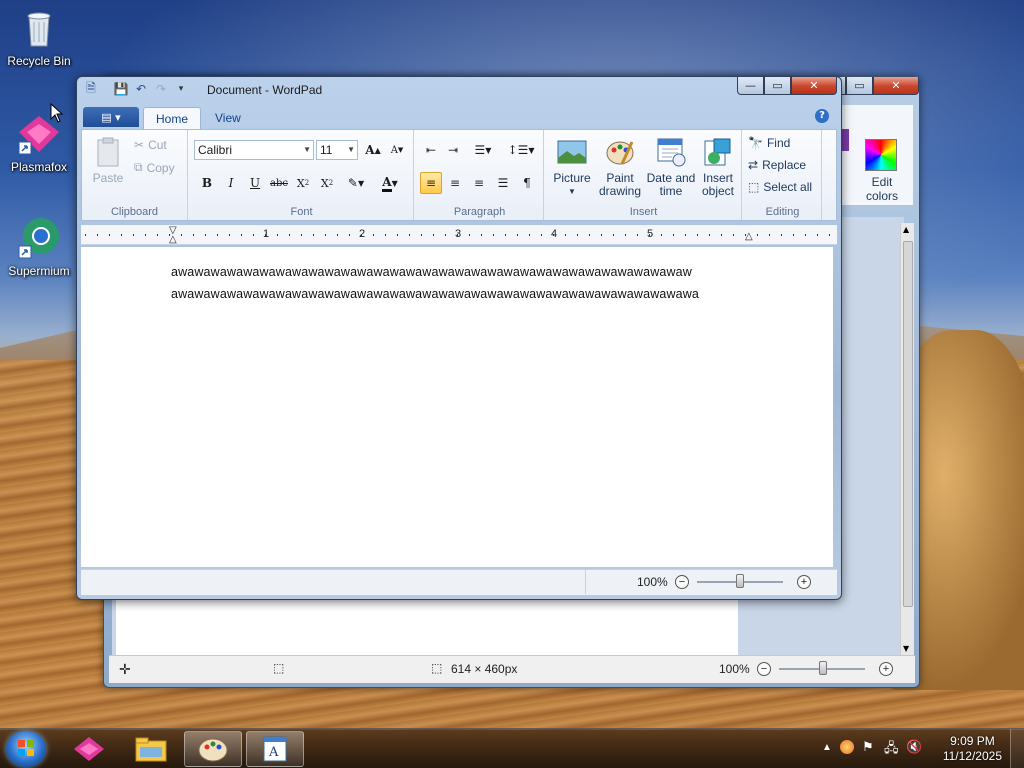 This screenshot has height=768, width=1024. I want to click on wordpad-app-icon: 🗎, so click(91, 89).